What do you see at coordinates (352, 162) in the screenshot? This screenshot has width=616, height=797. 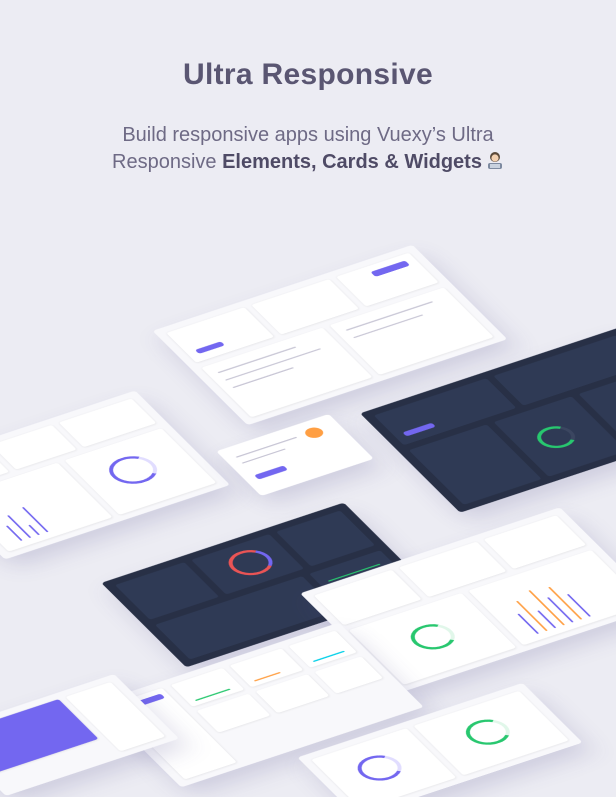 I see `subtitle-line-2-bold: Elements, Cards & Widgets` at bounding box center [352, 162].